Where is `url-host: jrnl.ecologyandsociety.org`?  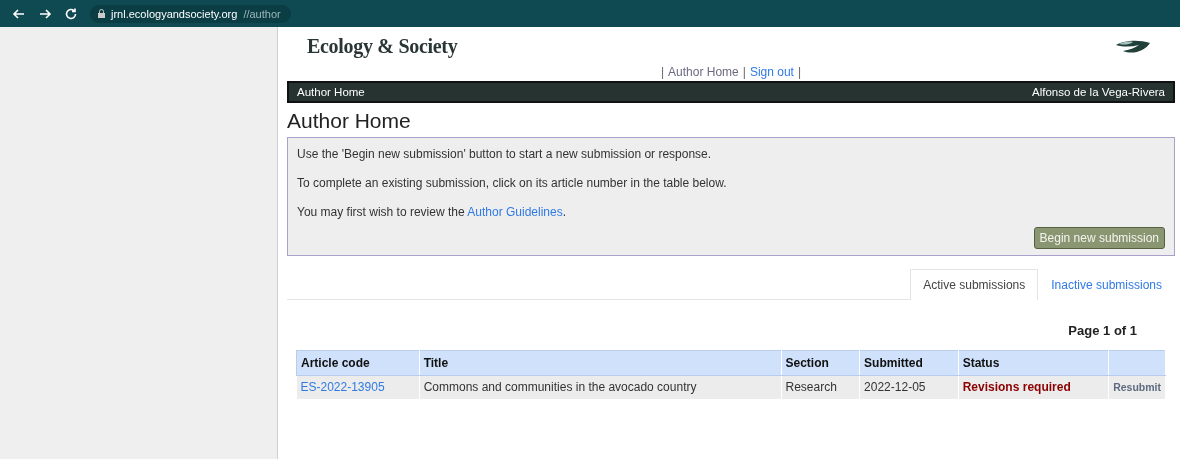 url-host: jrnl.ecologyandsociety.org is located at coordinates (174, 13).